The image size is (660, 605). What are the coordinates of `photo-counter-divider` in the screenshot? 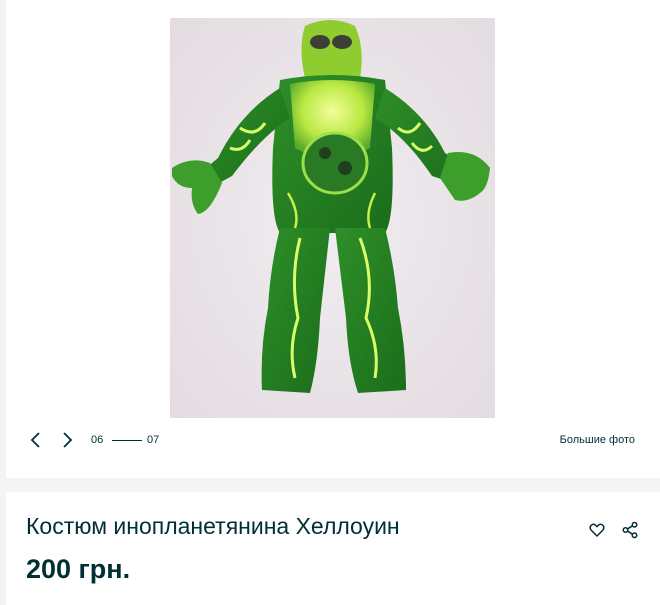 It's located at (127, 440).